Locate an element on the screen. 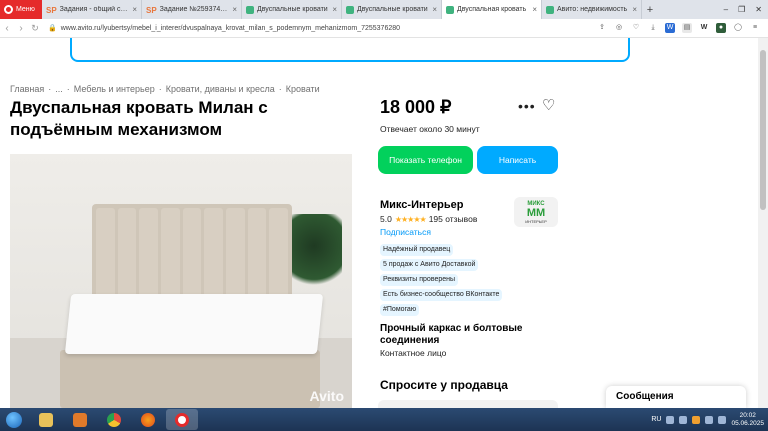 The image size is (768, 431). extension-w2-icon: W is located at coordinates (704, 28).